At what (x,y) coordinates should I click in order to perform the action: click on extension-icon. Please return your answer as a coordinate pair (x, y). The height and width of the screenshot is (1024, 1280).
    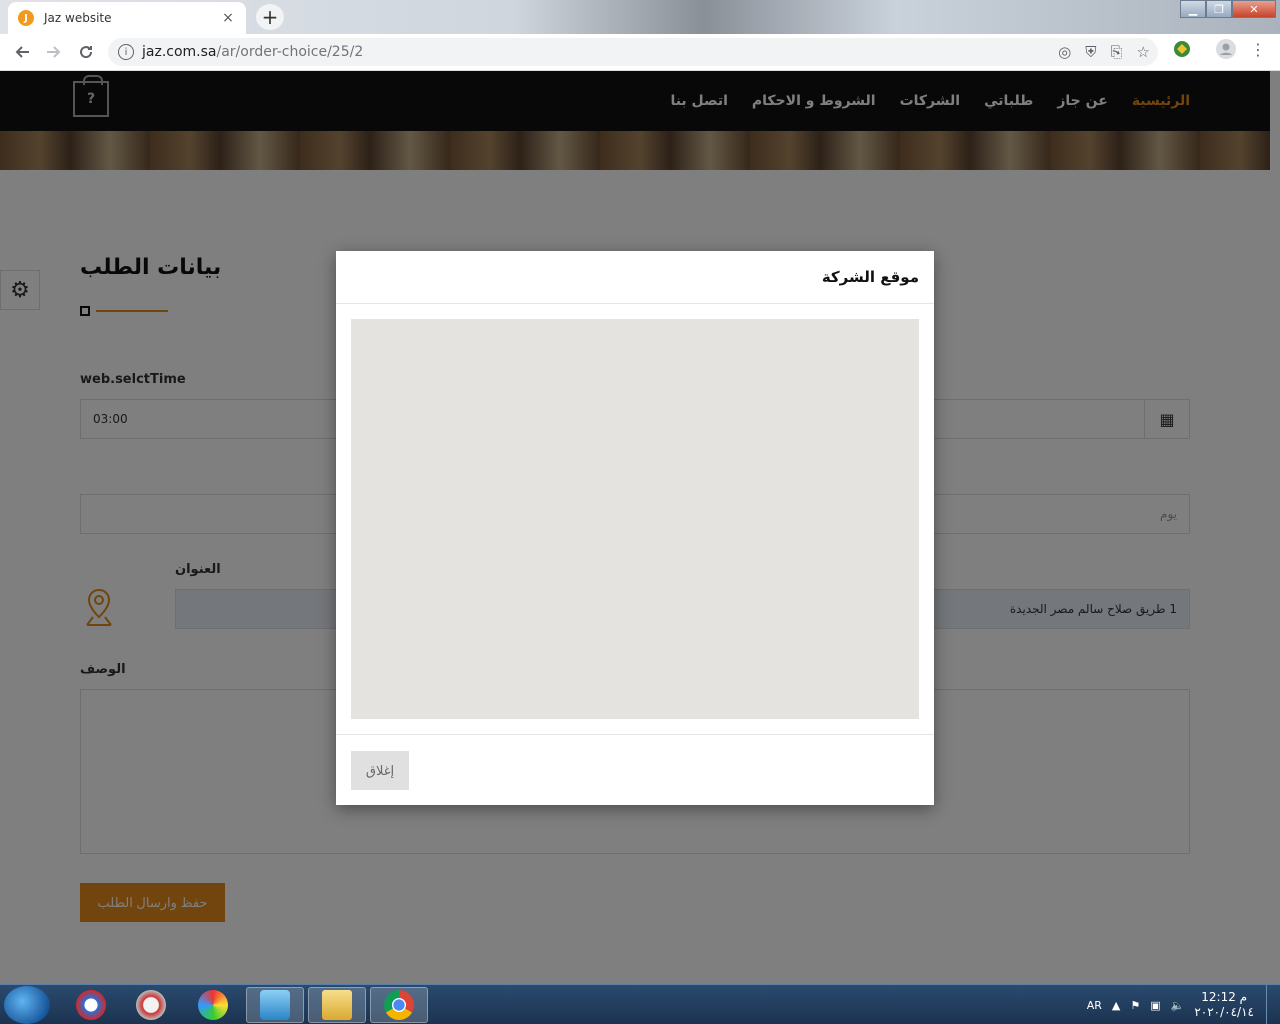
    Looking at the image, I should click on (1182, 49).